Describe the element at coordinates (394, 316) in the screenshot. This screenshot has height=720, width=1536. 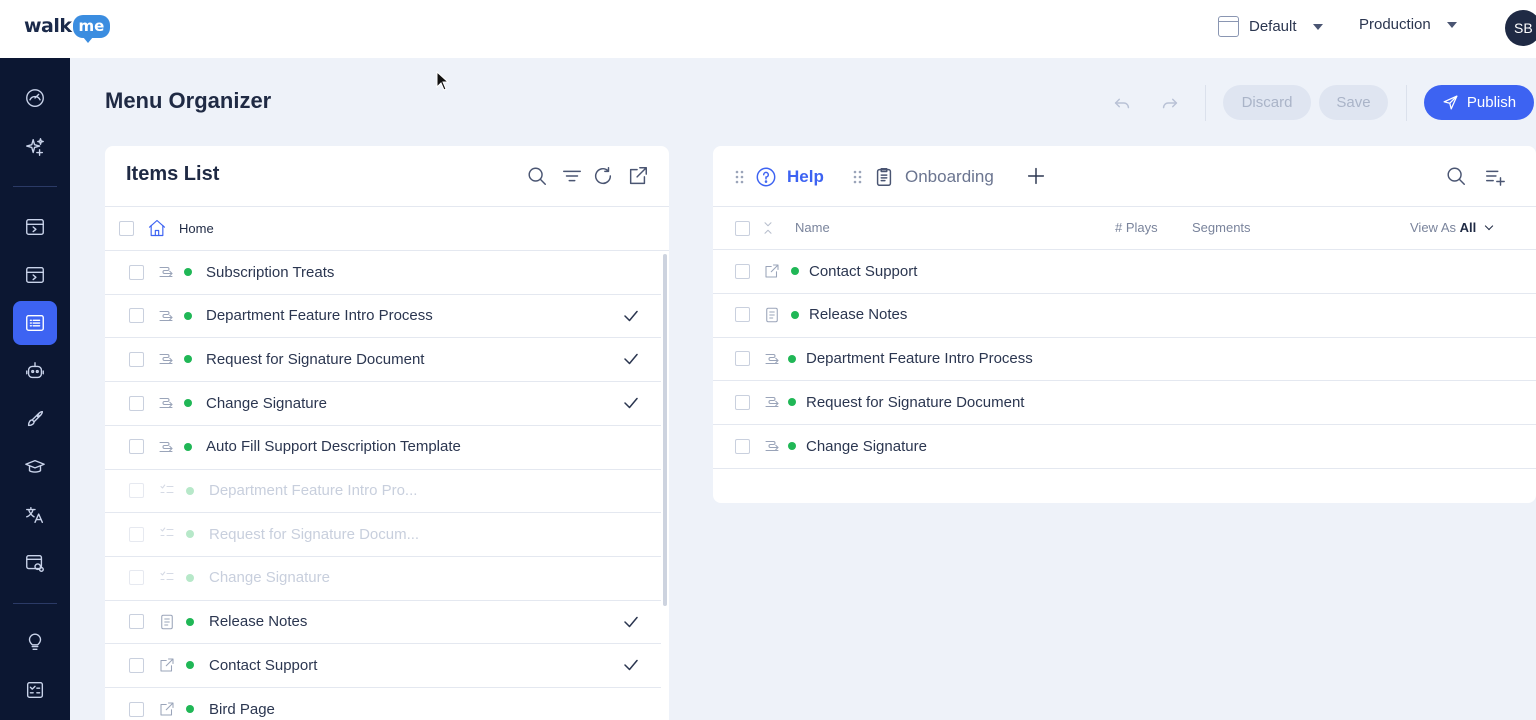
I see `list-item: Department Feature Intro Process` at that location.